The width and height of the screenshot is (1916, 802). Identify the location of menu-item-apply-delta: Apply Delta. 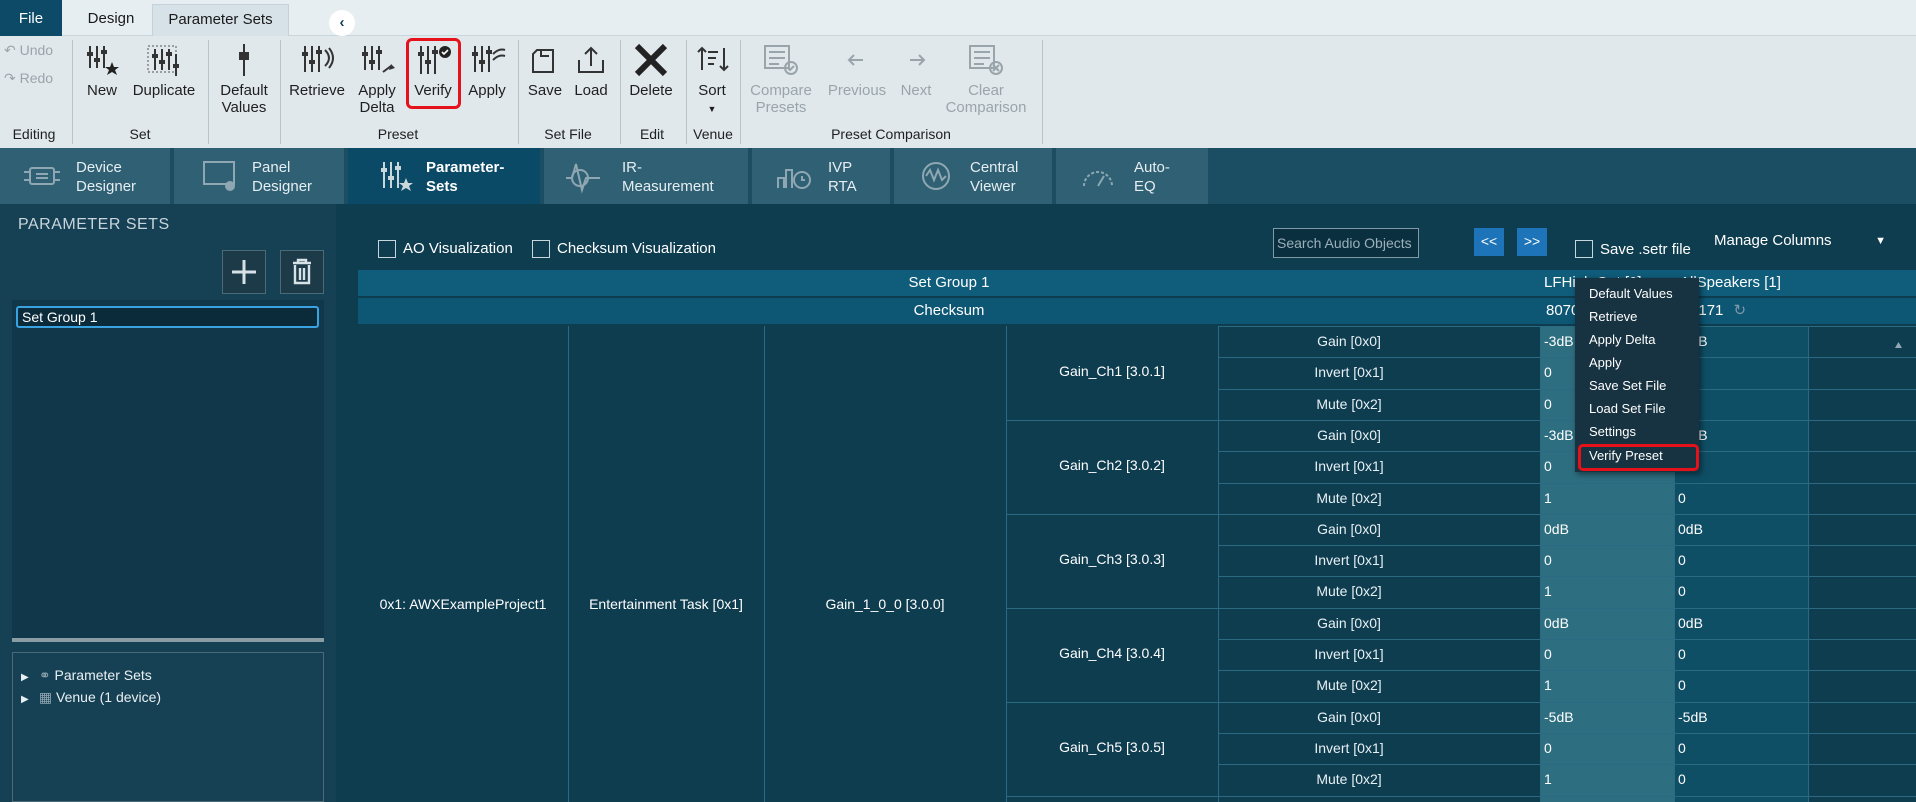
(1622, 339).